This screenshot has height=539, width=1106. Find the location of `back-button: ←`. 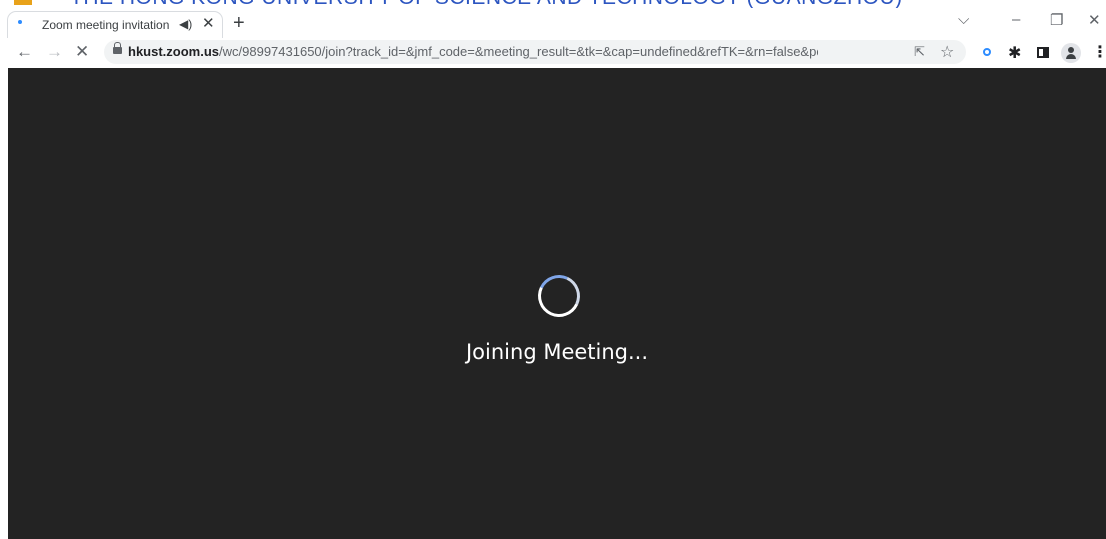

back-button: ← is located at coordinates (24, 52).